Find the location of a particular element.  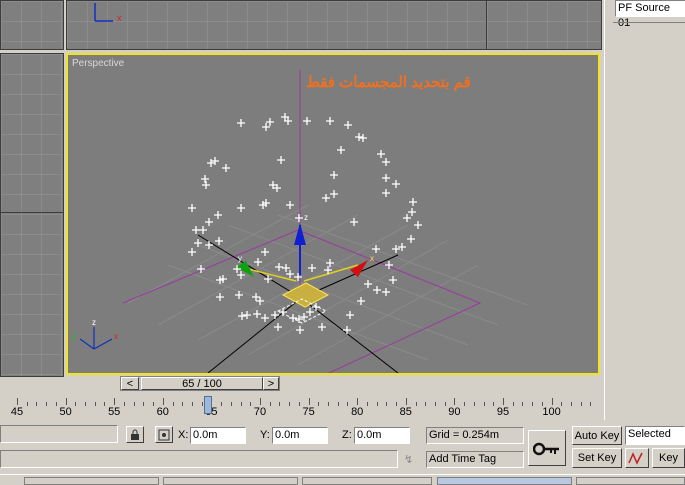

curve-icon is located at coordinates (635, 458).